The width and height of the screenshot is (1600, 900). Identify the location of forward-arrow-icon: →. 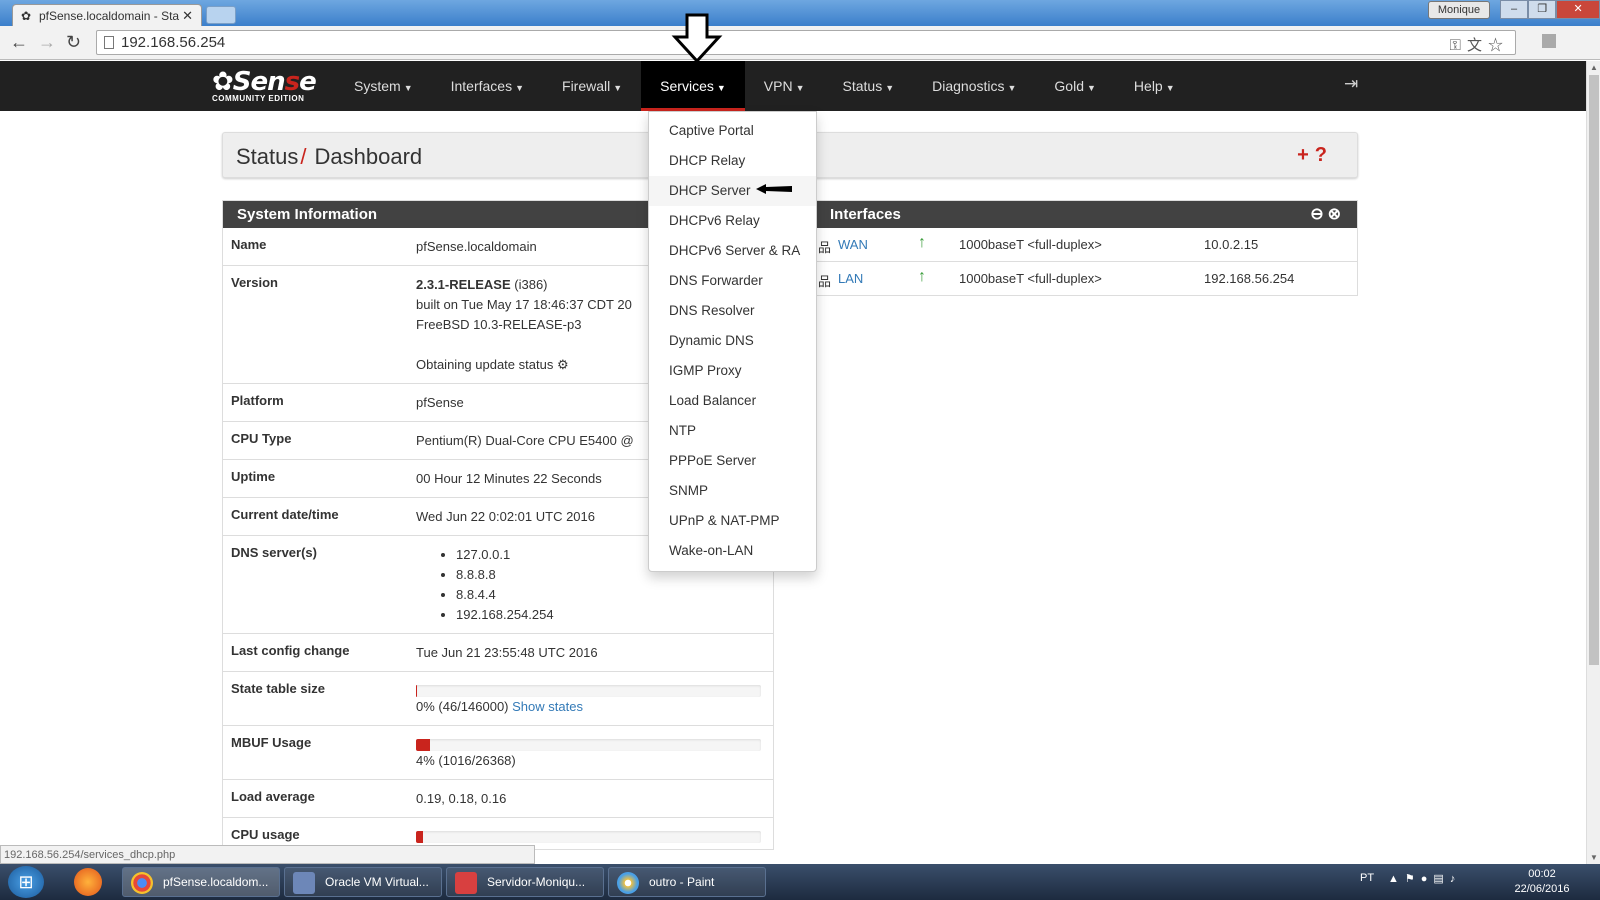
(47, 42).